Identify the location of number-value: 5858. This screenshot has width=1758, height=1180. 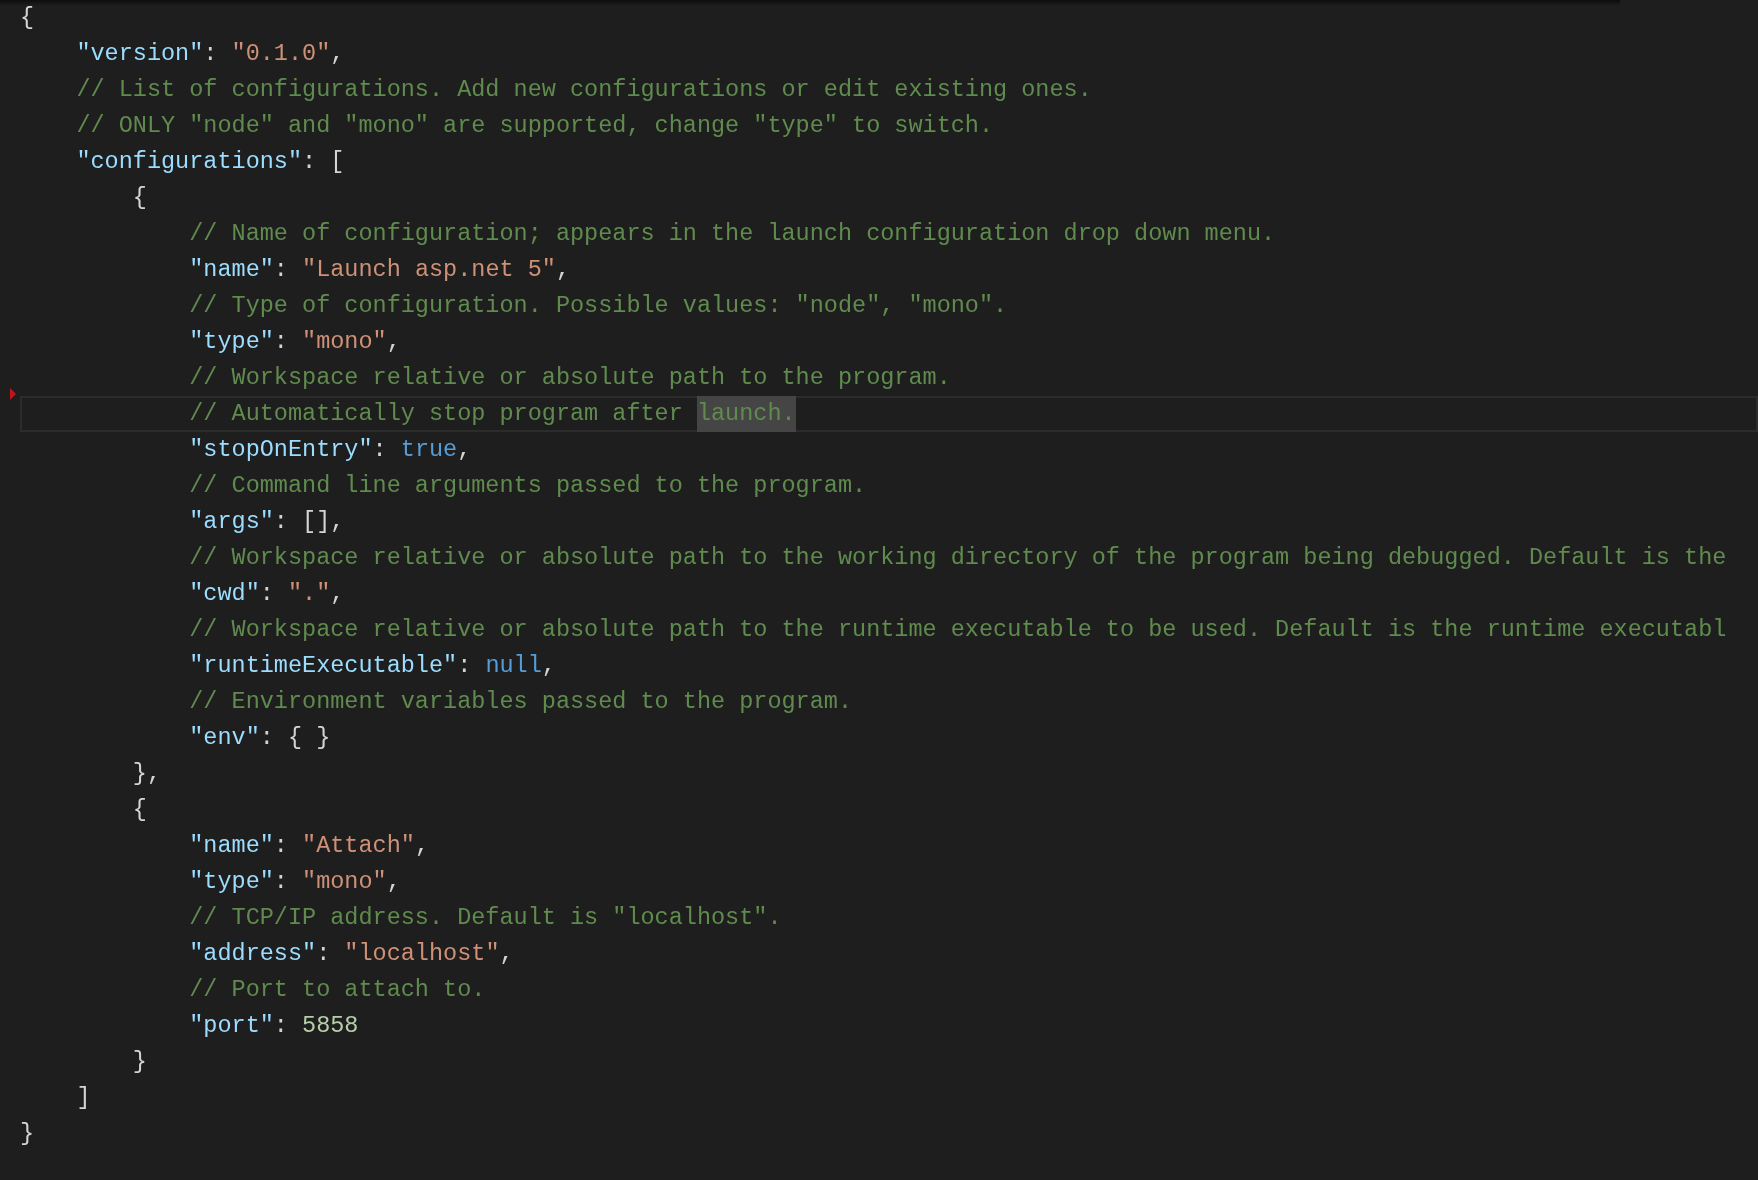
(330, 1026).